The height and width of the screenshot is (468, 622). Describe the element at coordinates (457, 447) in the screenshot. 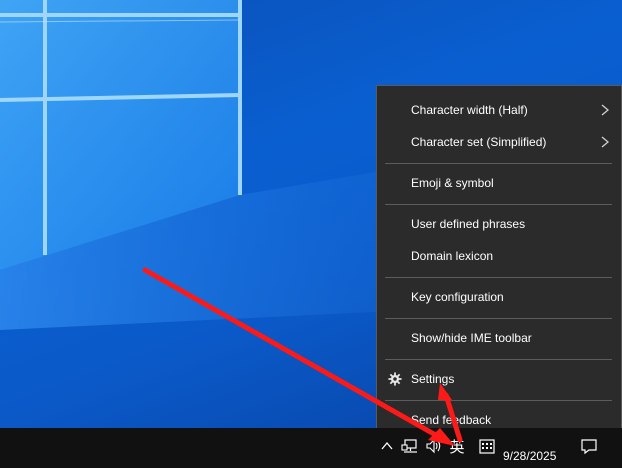

I see `ime-mode-icon: 英` at that location.